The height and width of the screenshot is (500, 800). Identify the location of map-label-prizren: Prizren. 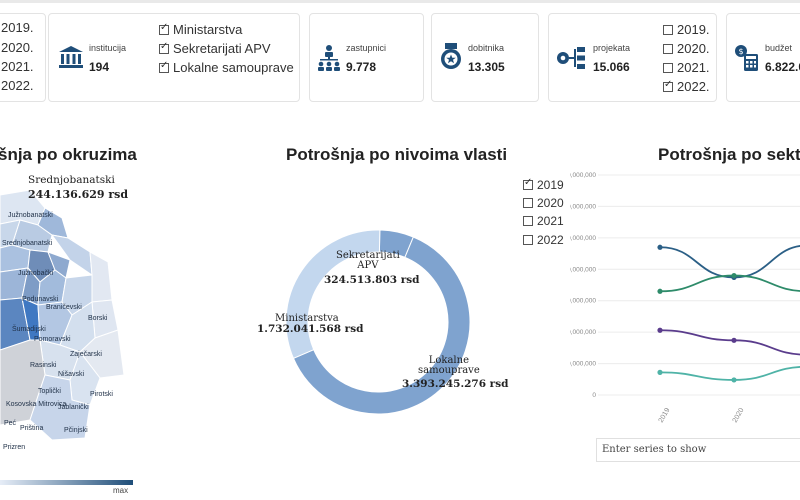
(14, 447).